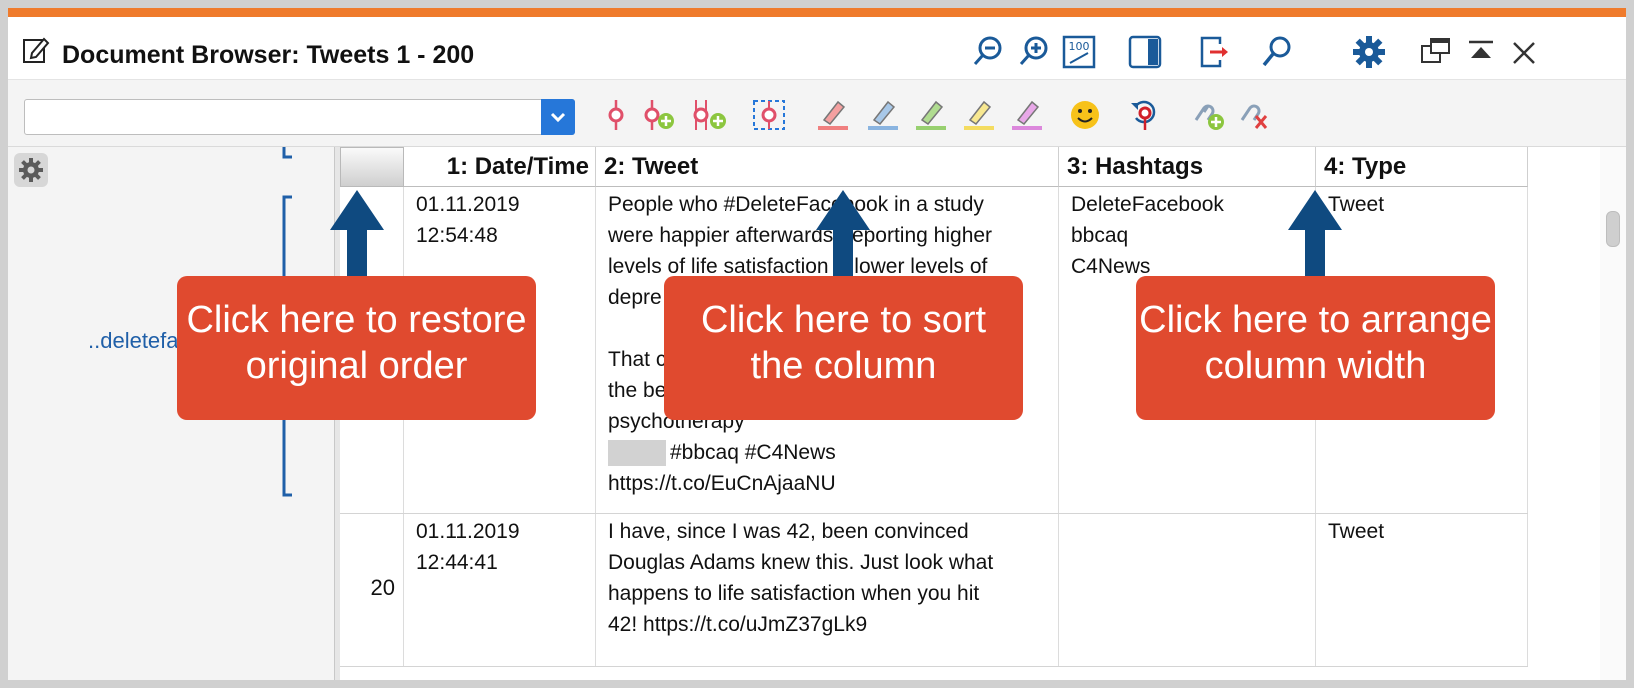 This screenshot has height=688, width=1634. I want to click on code-selection-icon, so click(769, 115).